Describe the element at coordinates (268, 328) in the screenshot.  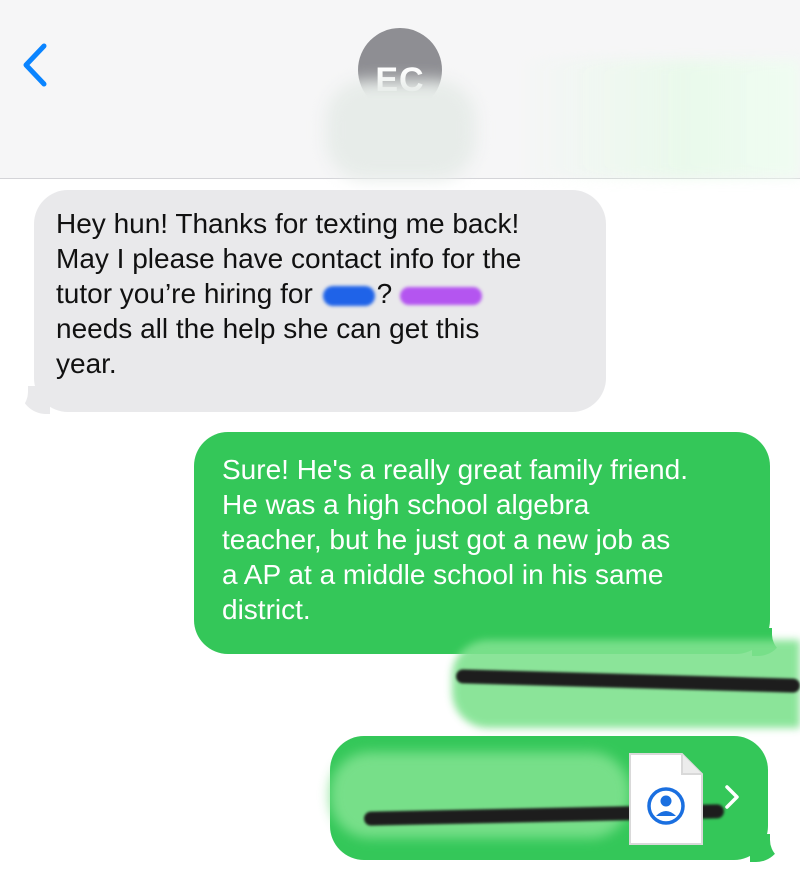
I see `message-line: needs all the help she can get this` at that location.